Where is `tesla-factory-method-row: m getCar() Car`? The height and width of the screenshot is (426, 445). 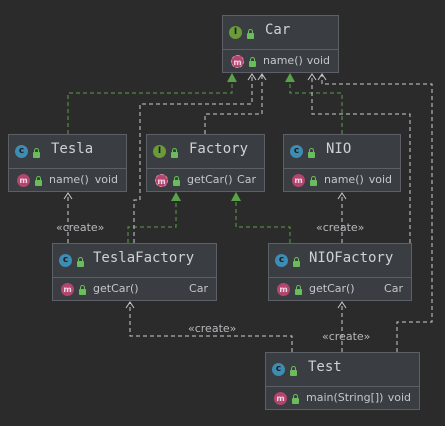 tesla-factory-method-row: m getCar() Car is located at coordinates (134, 289).